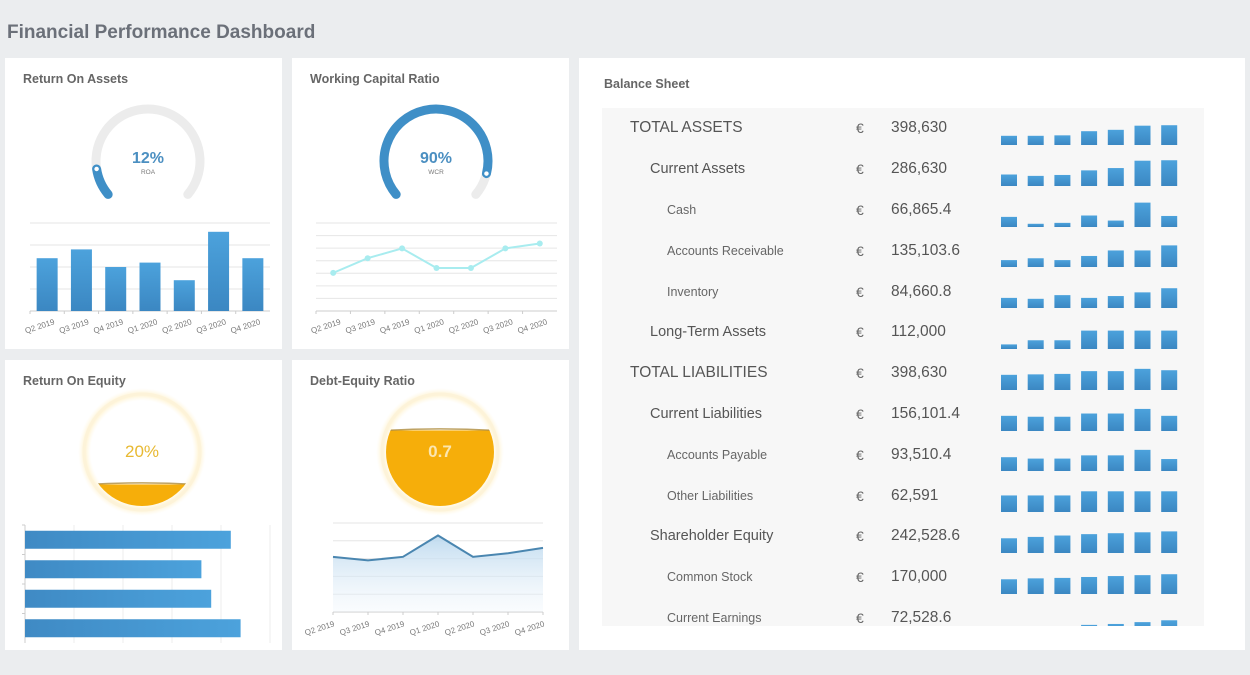  What do you see at coordinates (102, 181) in the screenshot?
I see `gauge-fill` at bounding box center [102, 181].